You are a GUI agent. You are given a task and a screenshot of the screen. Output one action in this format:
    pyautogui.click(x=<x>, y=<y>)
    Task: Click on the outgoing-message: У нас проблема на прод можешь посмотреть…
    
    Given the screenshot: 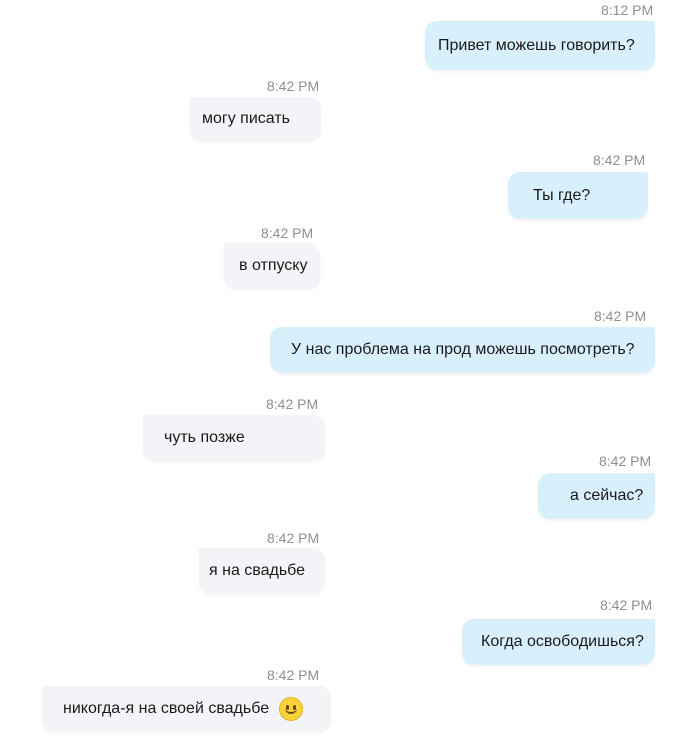 What is the action you would take?
    pyautogui.click(x=462, y=350)
    